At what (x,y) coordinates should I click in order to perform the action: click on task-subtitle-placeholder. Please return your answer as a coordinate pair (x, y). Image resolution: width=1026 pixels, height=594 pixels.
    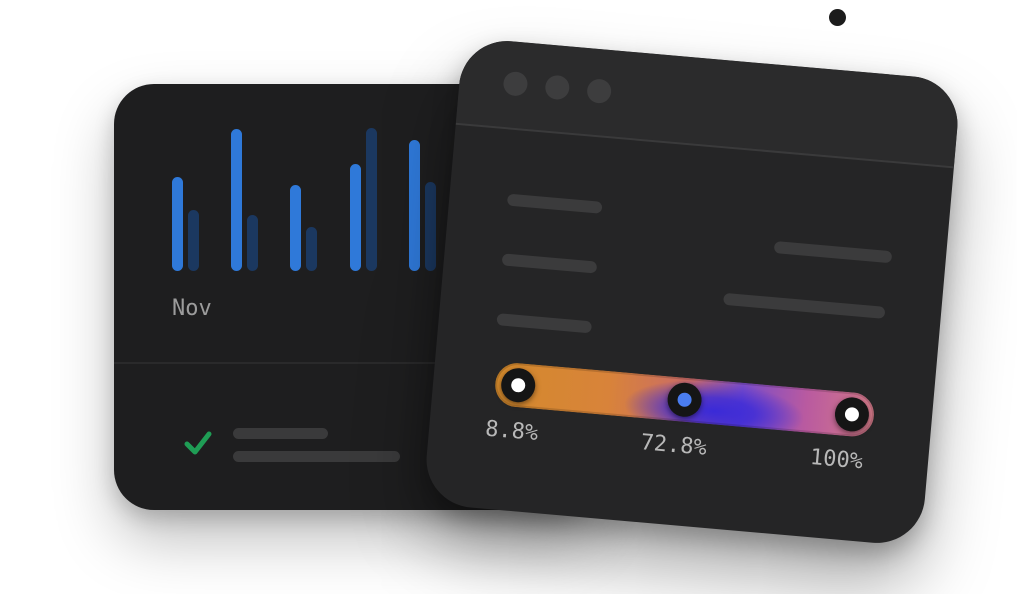
    Looking at the image, I should click on (316, 456).